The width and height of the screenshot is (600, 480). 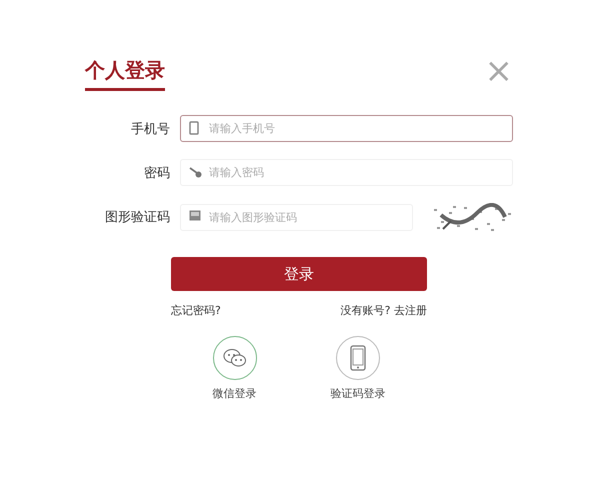 I want to click on login-option-label: 微信登录, so click(x=234, y=393).